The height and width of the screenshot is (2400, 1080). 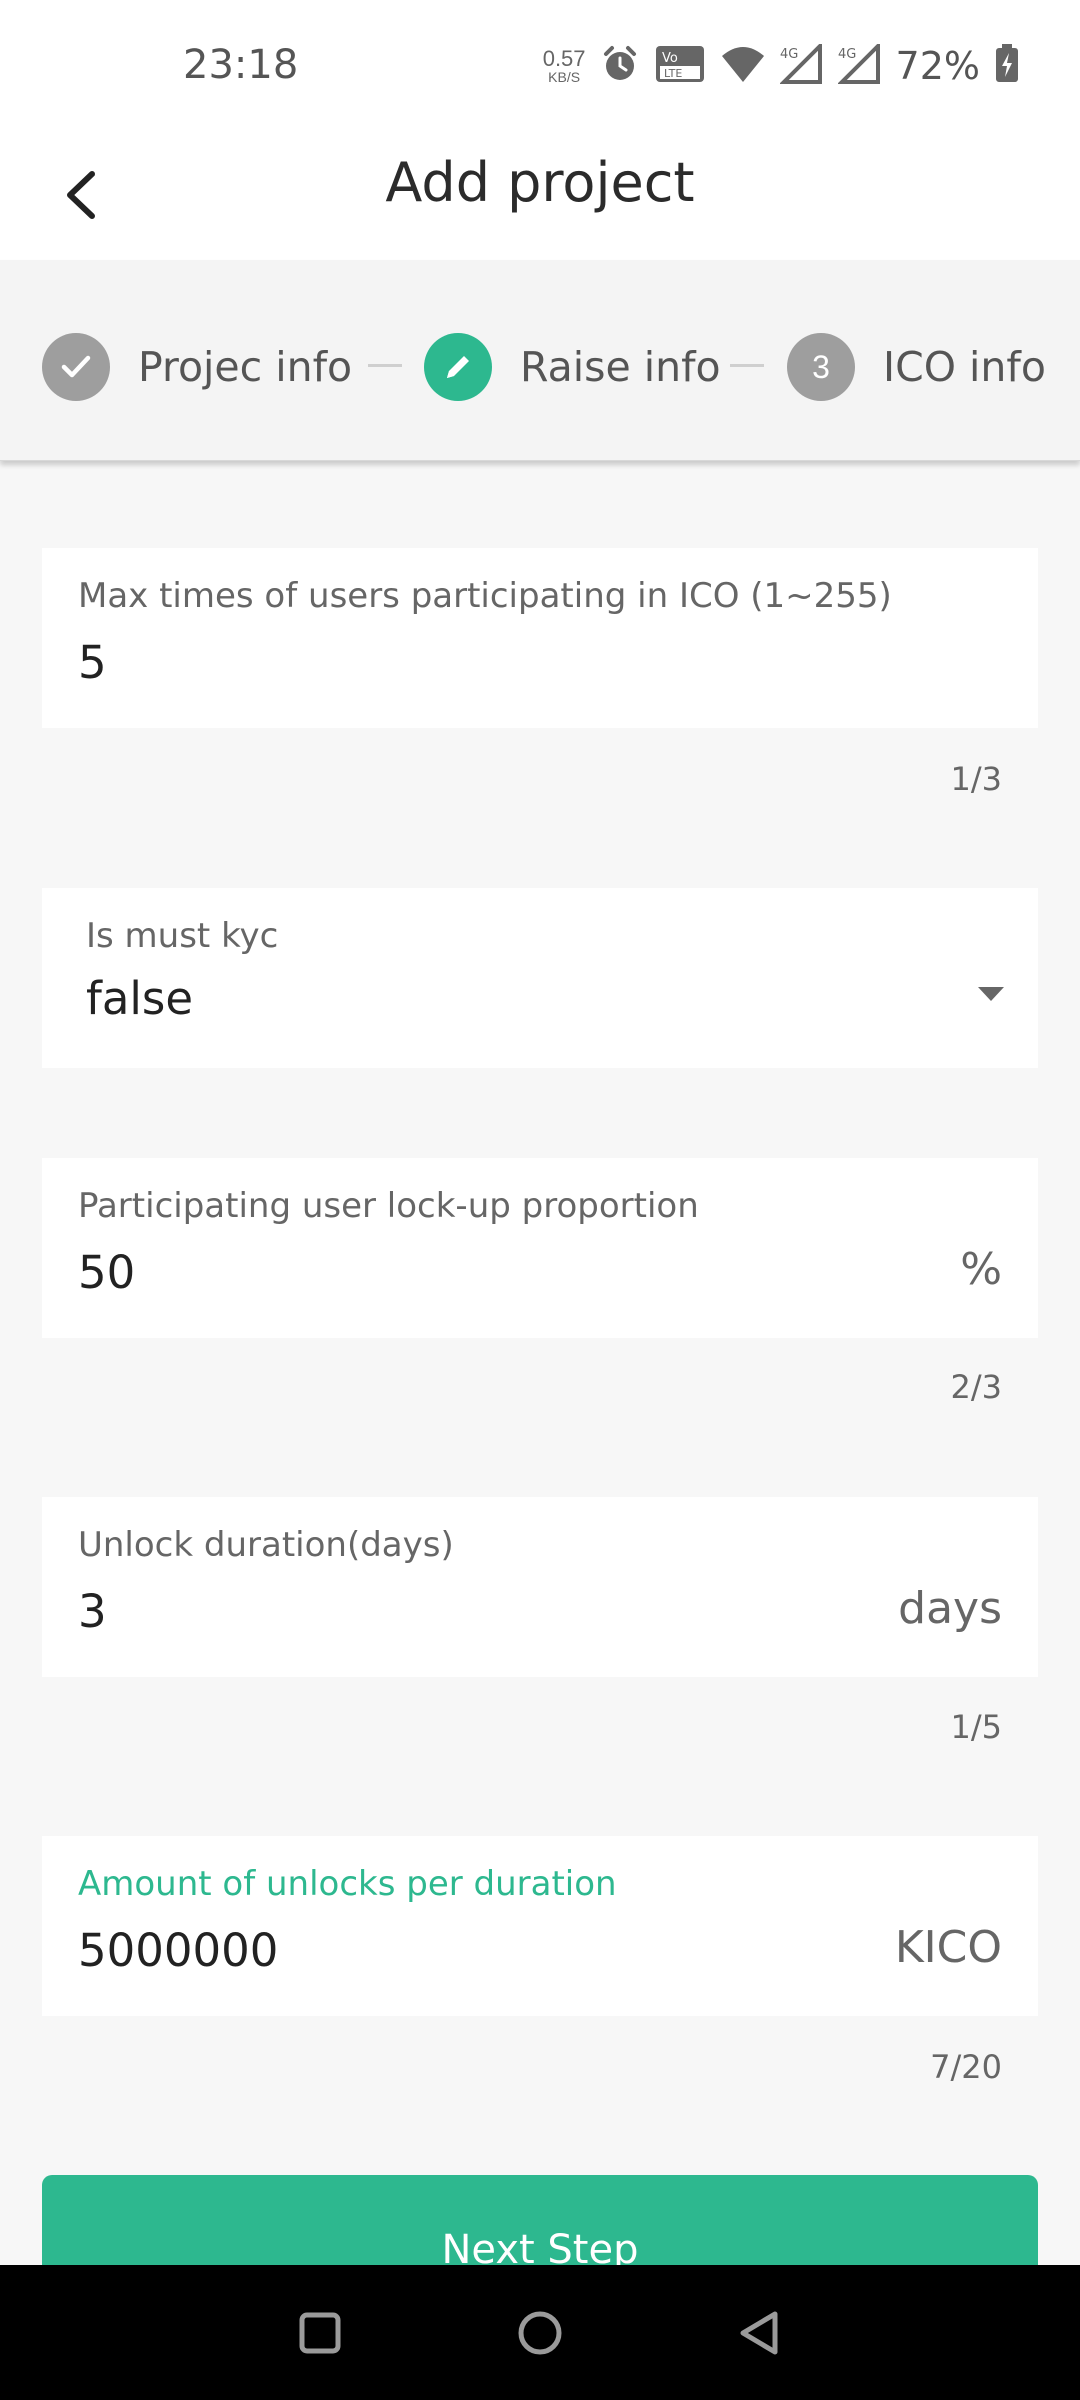 What do you see at coordinates (966, 2067) in the screenshot?
I see `char-counter: 7/20` at bounding box center [966, 2067].